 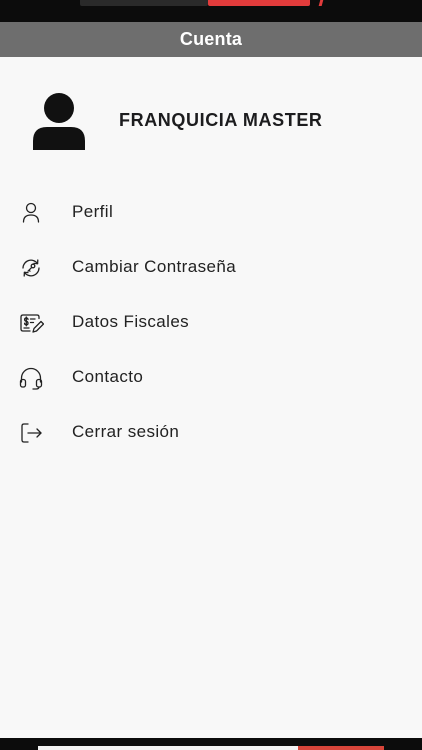 What do you see at coordinates (31, 213) in the screenshot?
I see `user-icon` at bounding box center [31, 213].